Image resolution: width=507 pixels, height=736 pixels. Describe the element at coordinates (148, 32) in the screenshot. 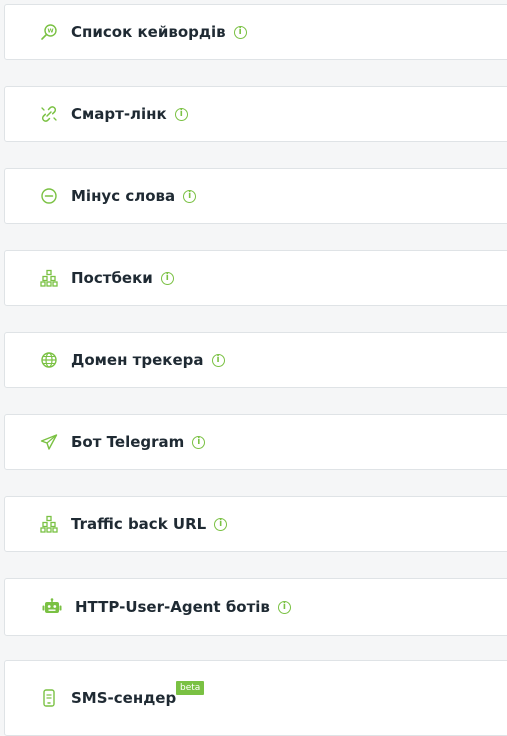

I see `setting-label: Список кейвордів` at that location.